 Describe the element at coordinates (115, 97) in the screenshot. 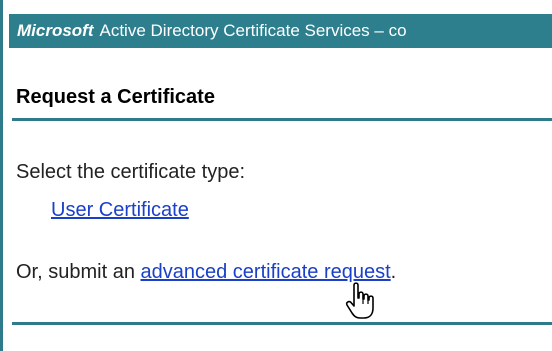

I see `page-title: Request a Certificate` at that location.